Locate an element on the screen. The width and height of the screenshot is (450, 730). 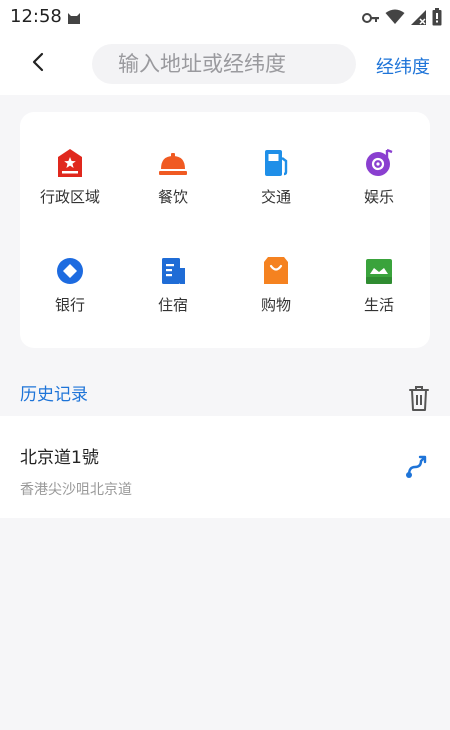
bank-coin-icon is located at coordinates (70, 271).